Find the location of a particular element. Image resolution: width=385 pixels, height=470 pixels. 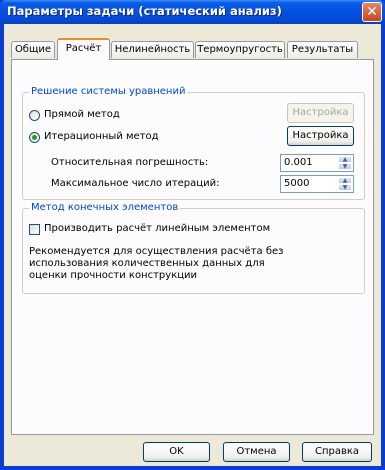

direct-method-radio is located at coordinates (34, 115).